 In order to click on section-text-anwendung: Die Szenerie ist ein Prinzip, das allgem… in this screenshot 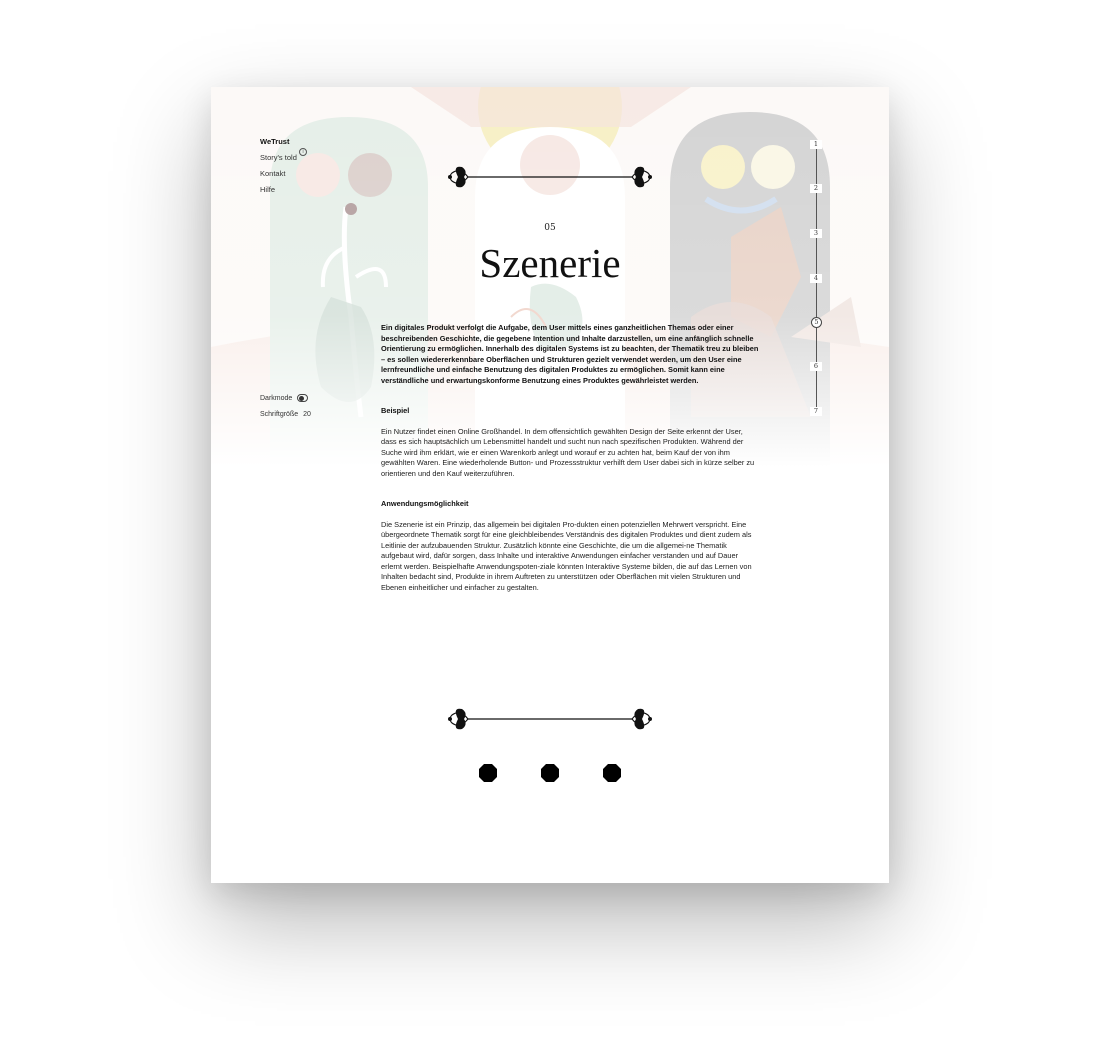, I will do `click(566, 555)`.